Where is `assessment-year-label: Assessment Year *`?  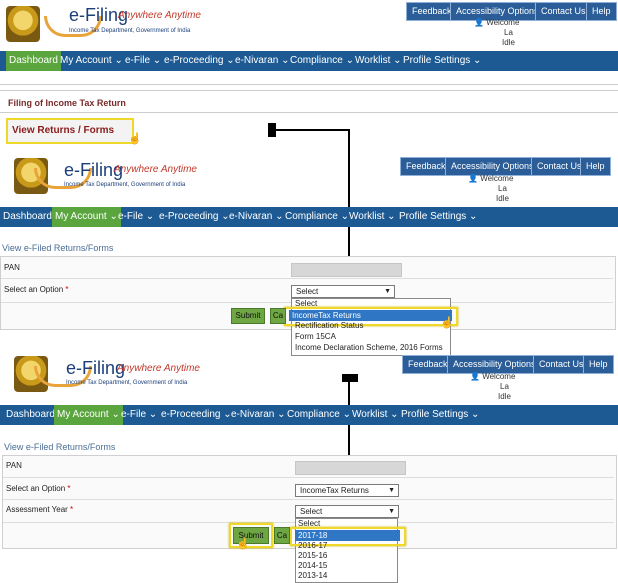
assessment-year-label: Assessment Year * is located at coordinates (40, 509).